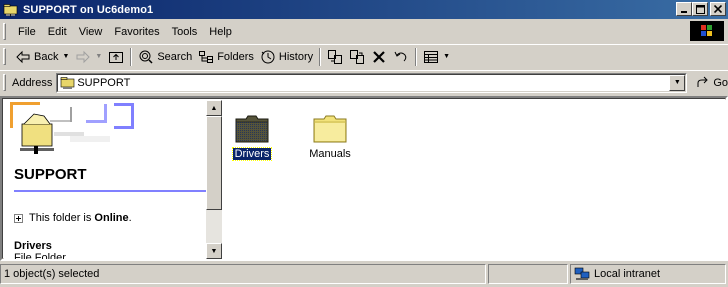  Describe the element at coordinates (4, 31) in the screenshot. I see `menubar-grip` at that location.